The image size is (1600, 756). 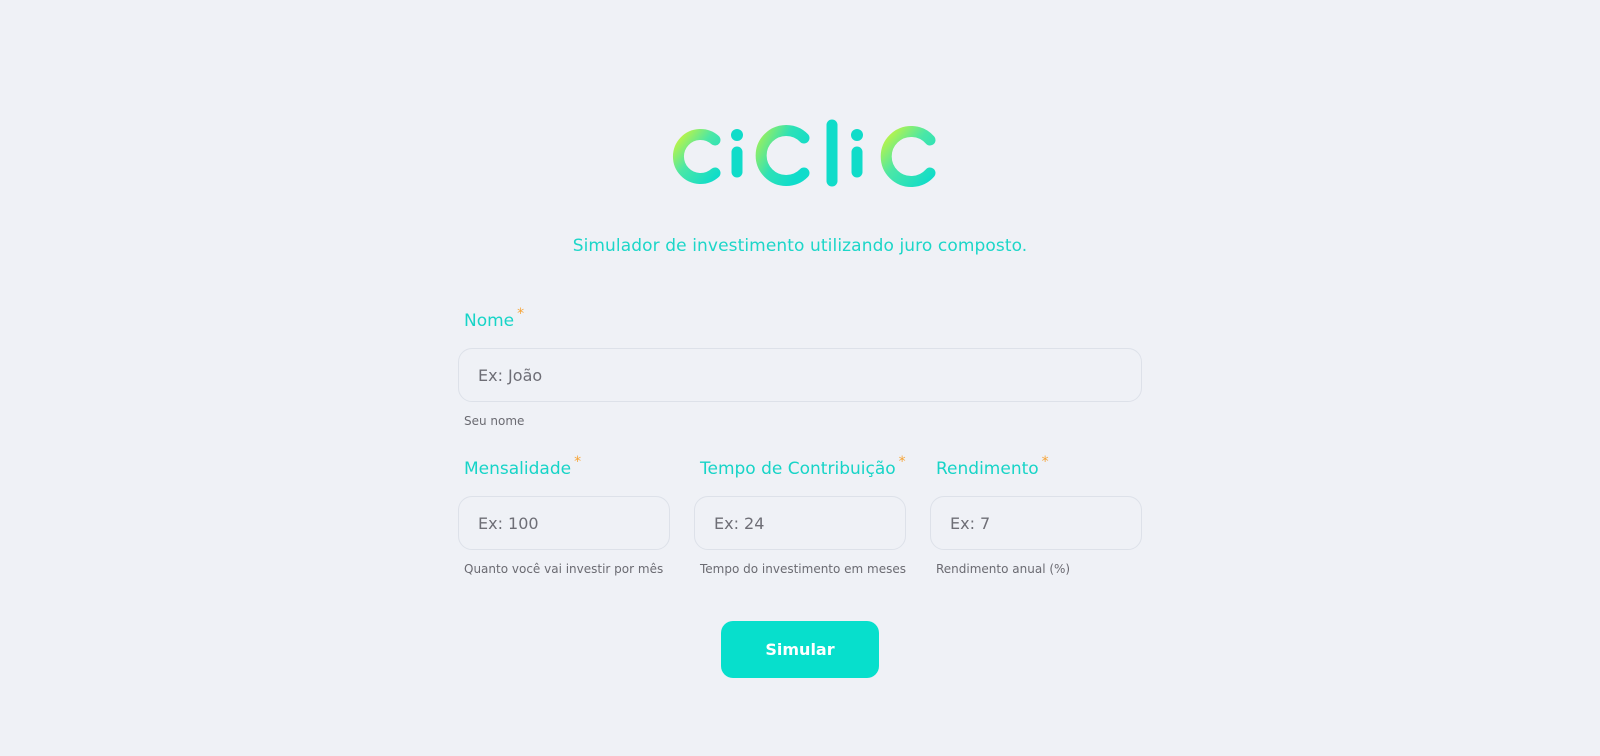 I want to click on rendimento-input, so click(x=1036, y=523).